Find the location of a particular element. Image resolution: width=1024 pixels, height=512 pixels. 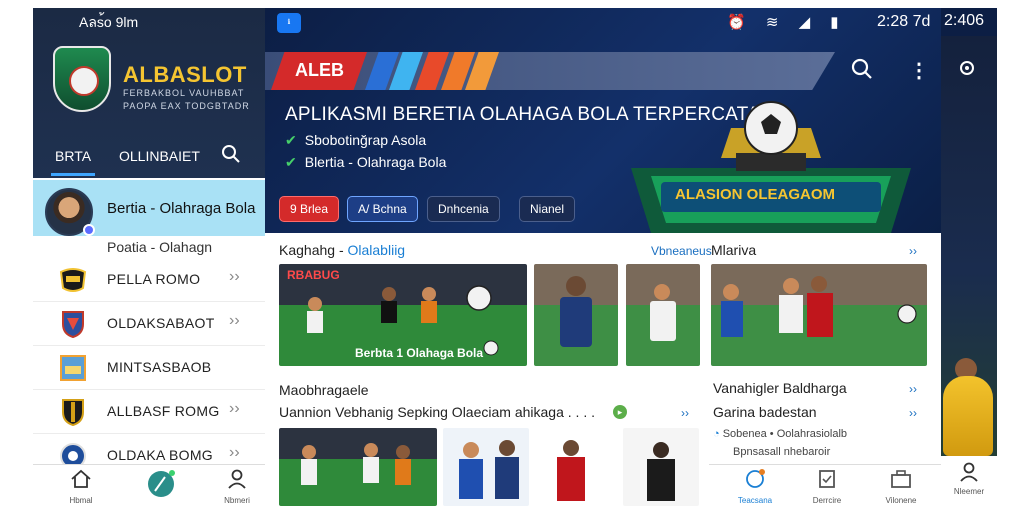

info-text: Sobenea • Oolahrasiolalb is located at coordinates (785, 434).